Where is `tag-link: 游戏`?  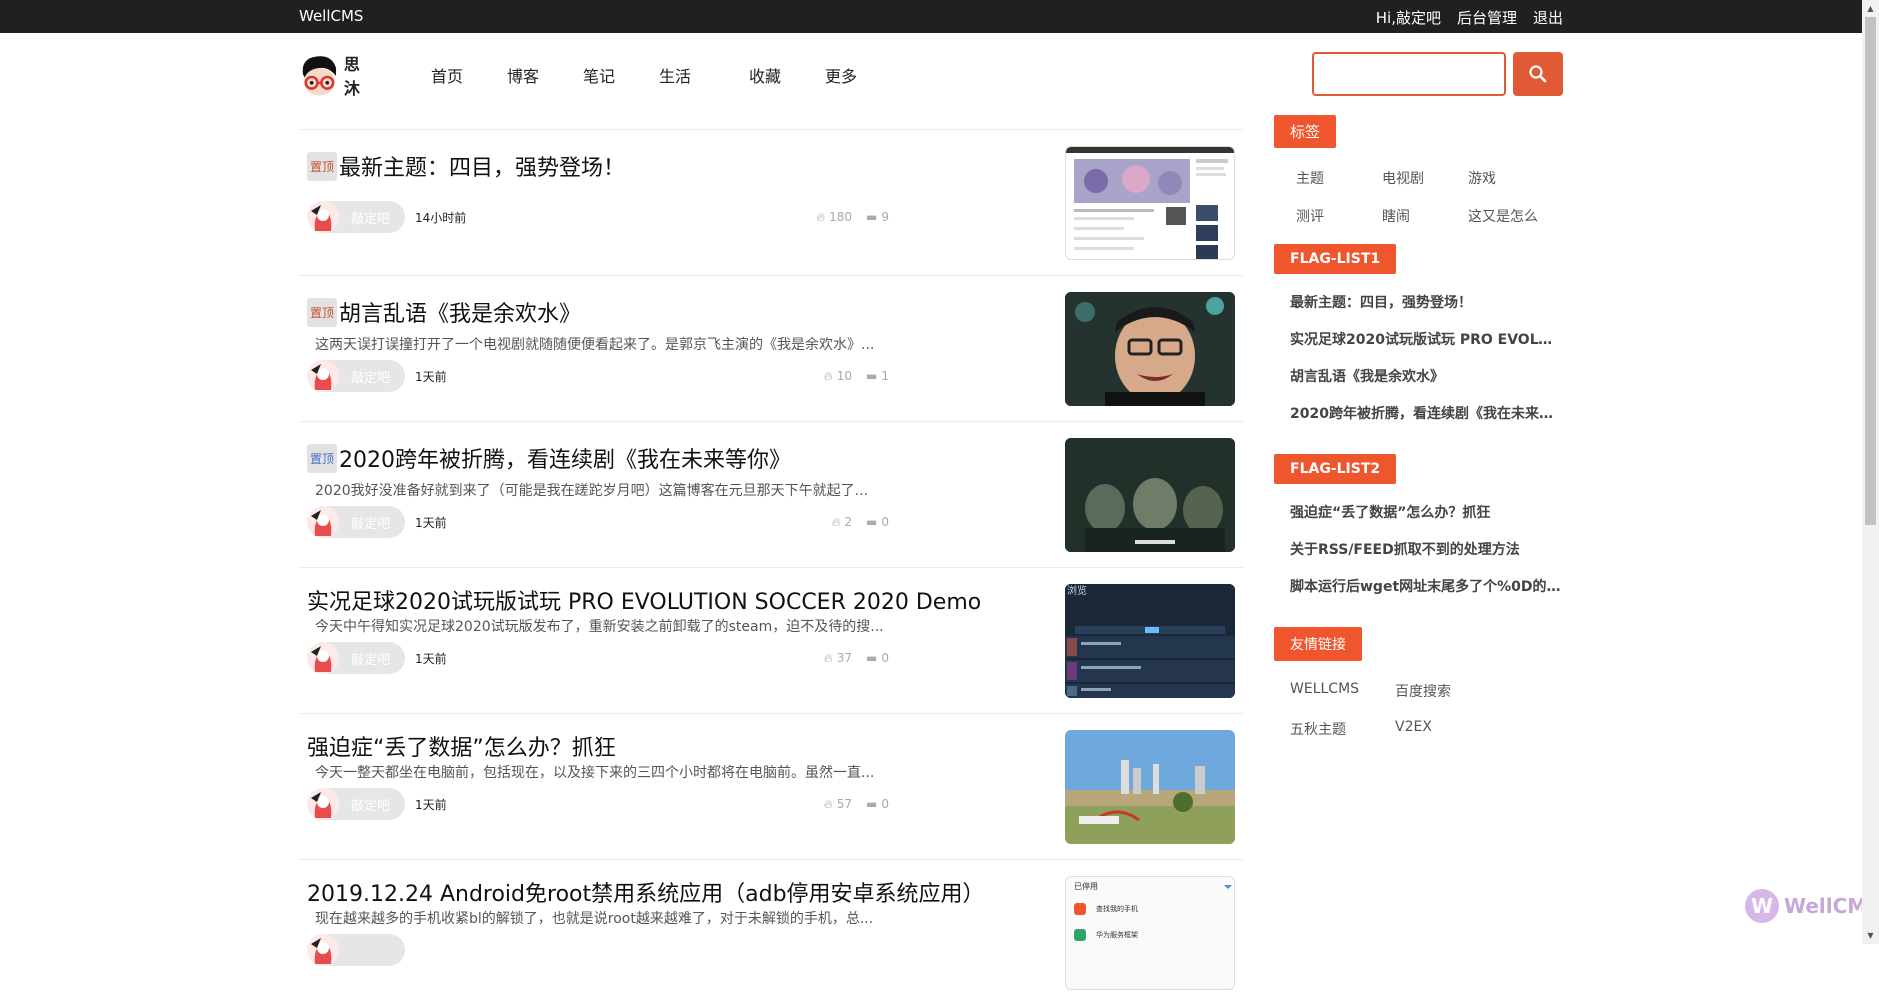 tag-link: 游戏 is located at coordinates (1523, 178).